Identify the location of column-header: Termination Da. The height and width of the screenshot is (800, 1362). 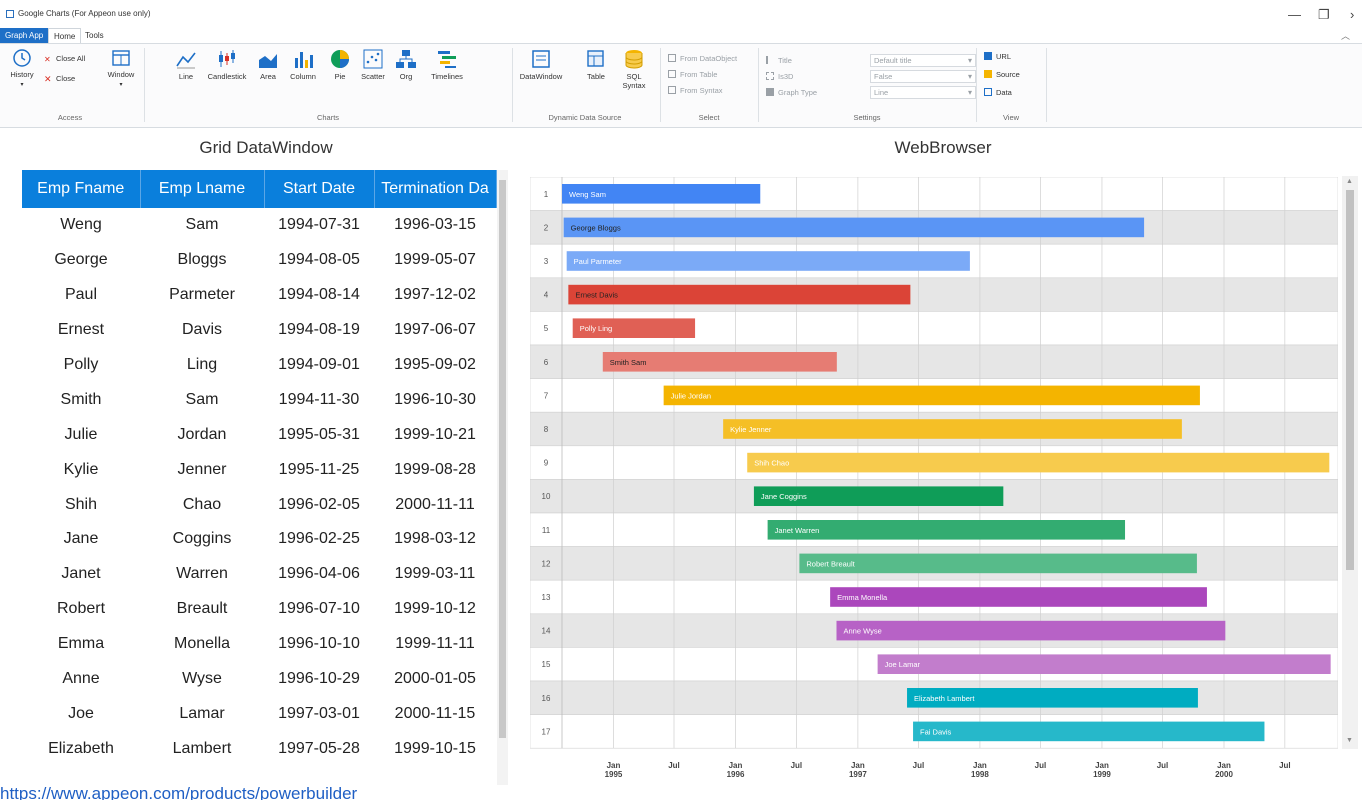
(435, 189).